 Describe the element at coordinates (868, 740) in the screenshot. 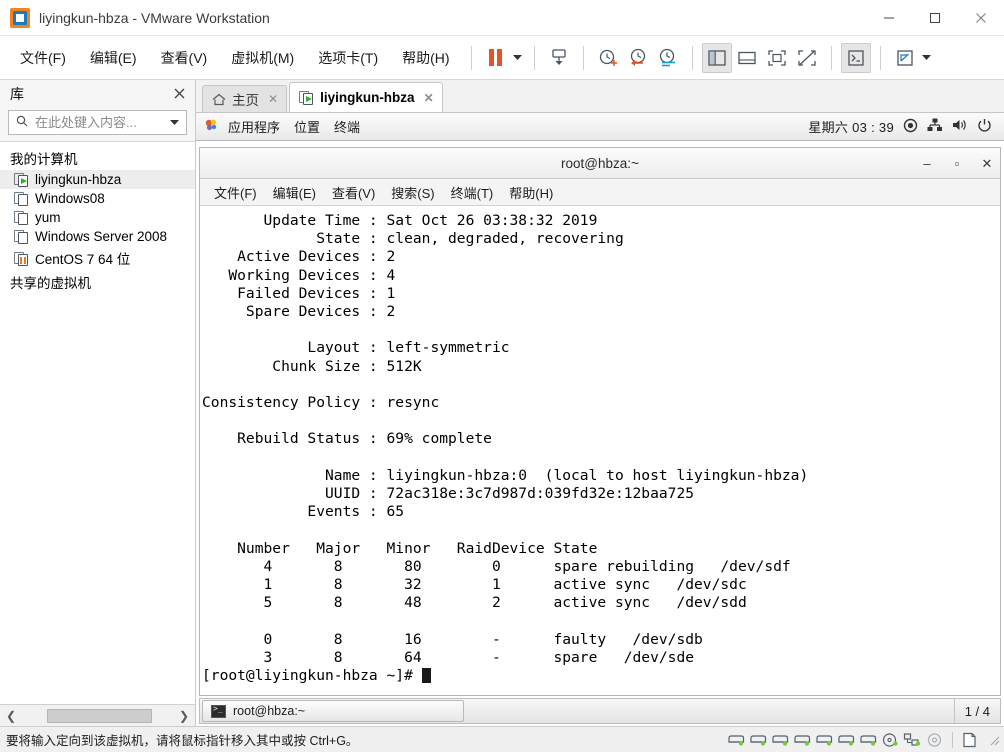

I see `hard-disk-7-icon` at that location.